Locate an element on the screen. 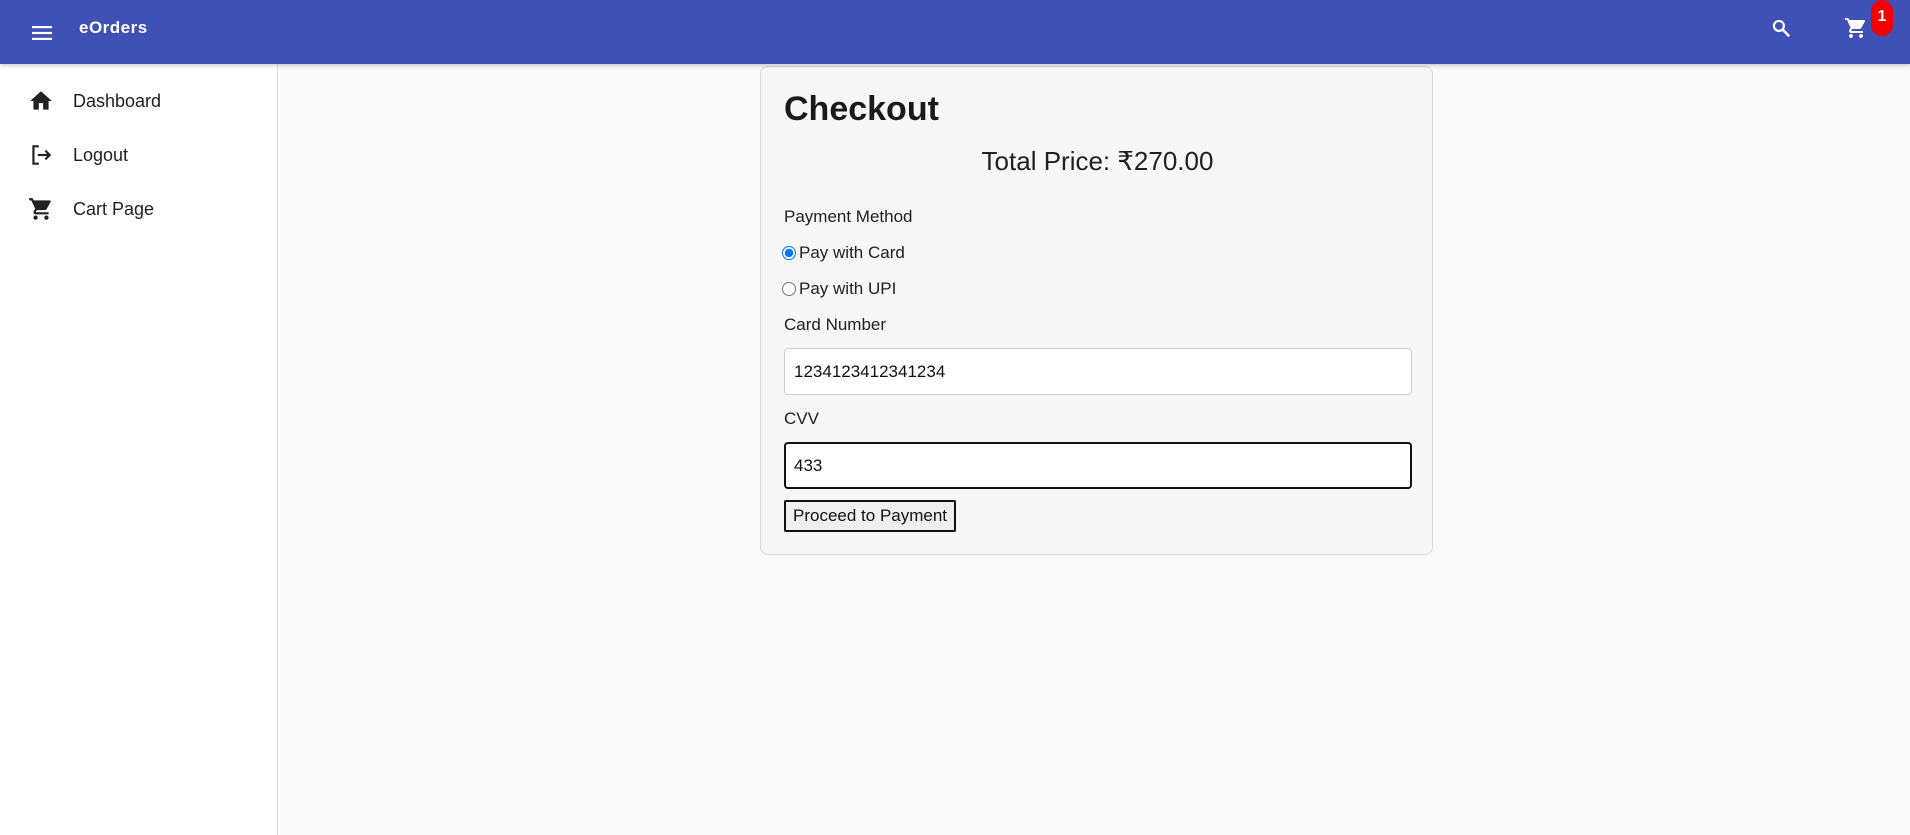 The image size is (1910, 835). top-app-bar: eOrders 1 is located at coordinates (955, 32).